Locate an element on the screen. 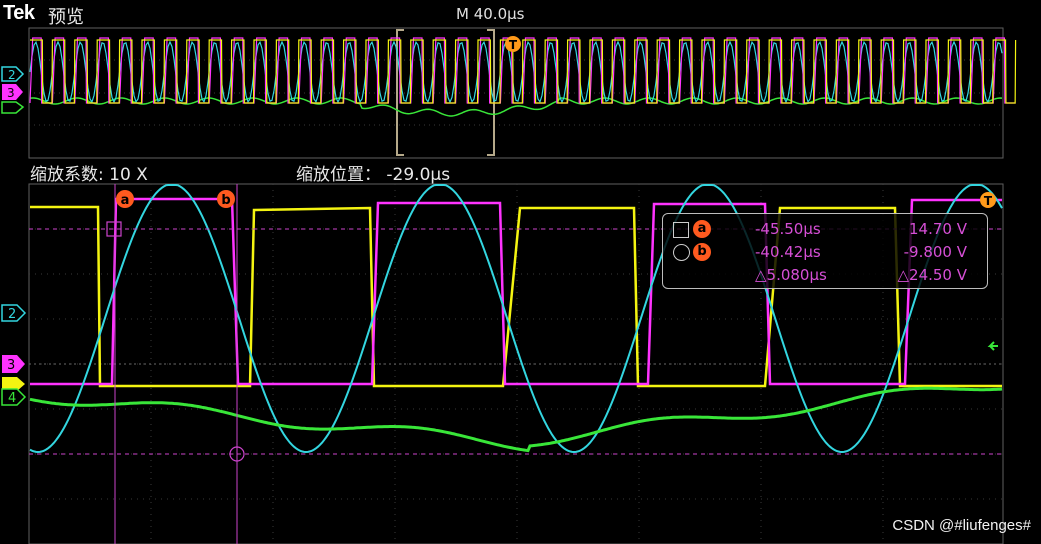 Image resolution: width=1041 pixels, height=544 pixels. cursor-a-badge-label: a is located at coordinates (125, 200).